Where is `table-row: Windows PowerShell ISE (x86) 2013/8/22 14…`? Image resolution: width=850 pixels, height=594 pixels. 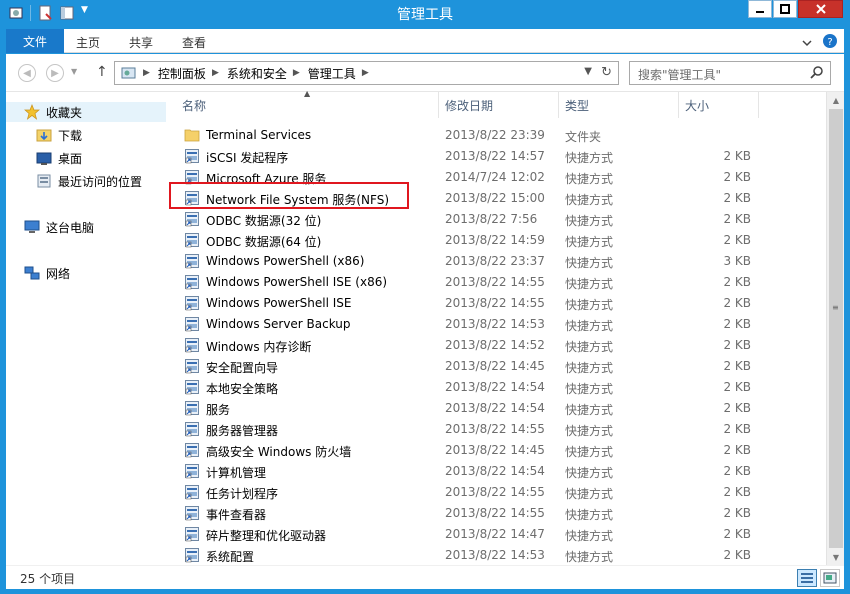
table-row: Windows PowerShell ISE (x86) 2013/8/22 14… is located at coordinates (496, 282).